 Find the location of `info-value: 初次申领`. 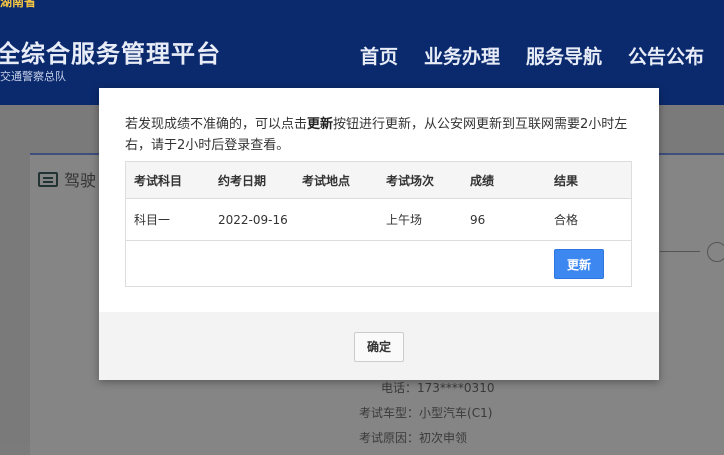

info-value: 初次申领 is located at coordinates (443, 438).